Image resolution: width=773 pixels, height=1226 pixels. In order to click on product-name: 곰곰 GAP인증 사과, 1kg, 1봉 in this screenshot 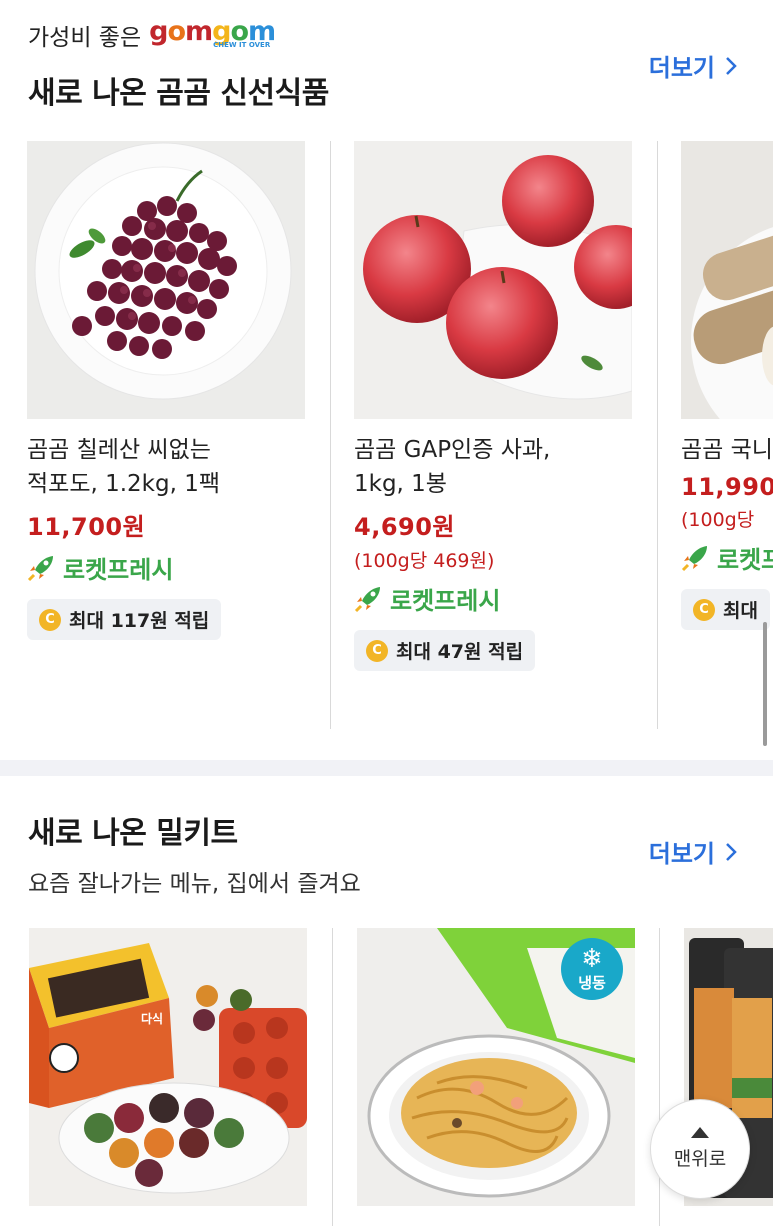, I will do `click(493, 467)`.